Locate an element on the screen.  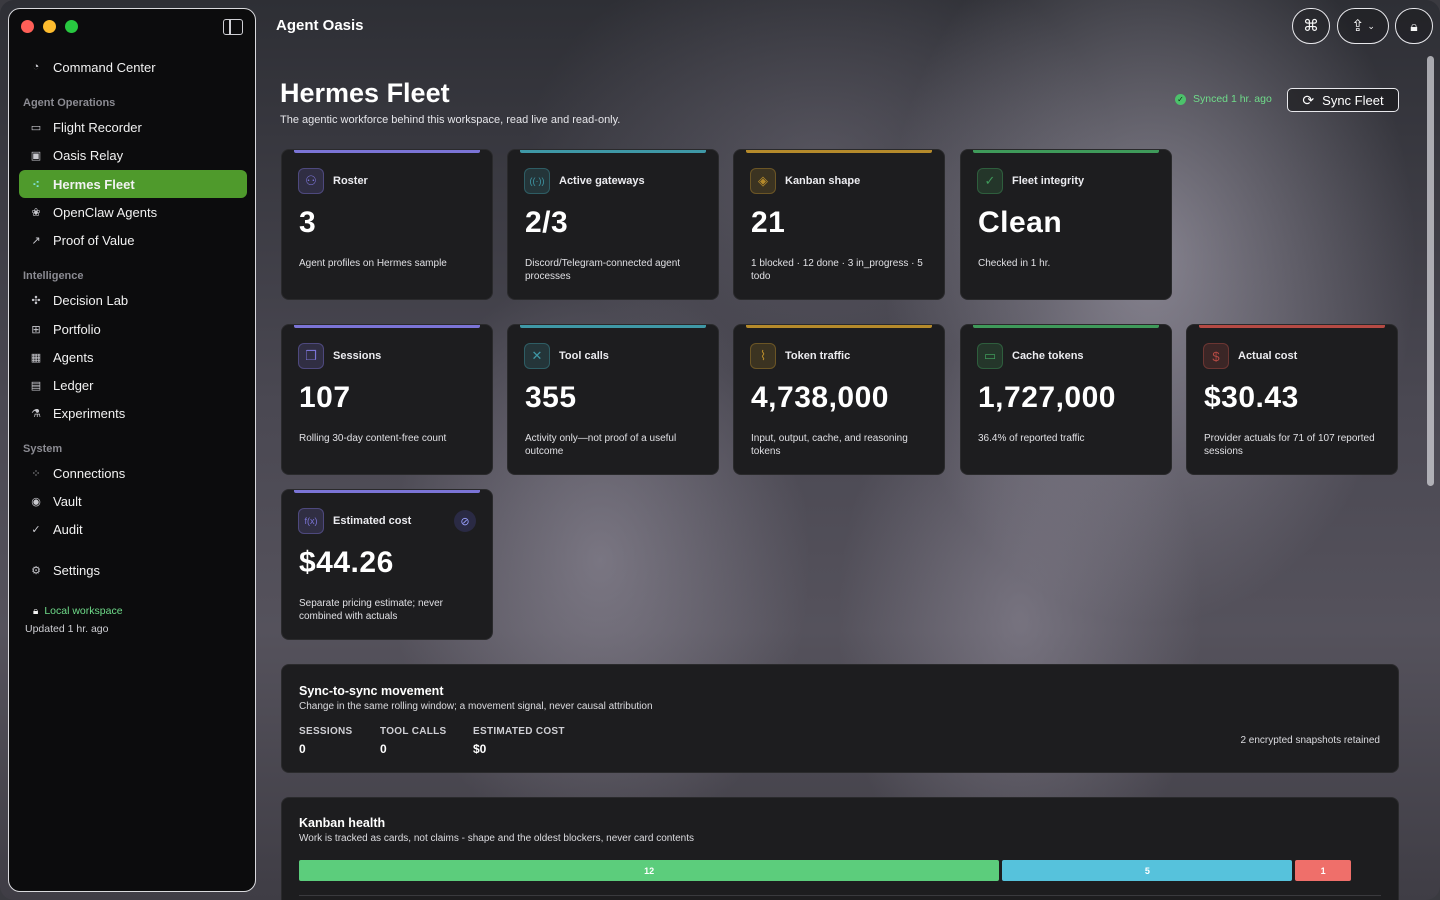
sidebar-item-command-center: ◔ Command Center is located at coordinates (133, 67).